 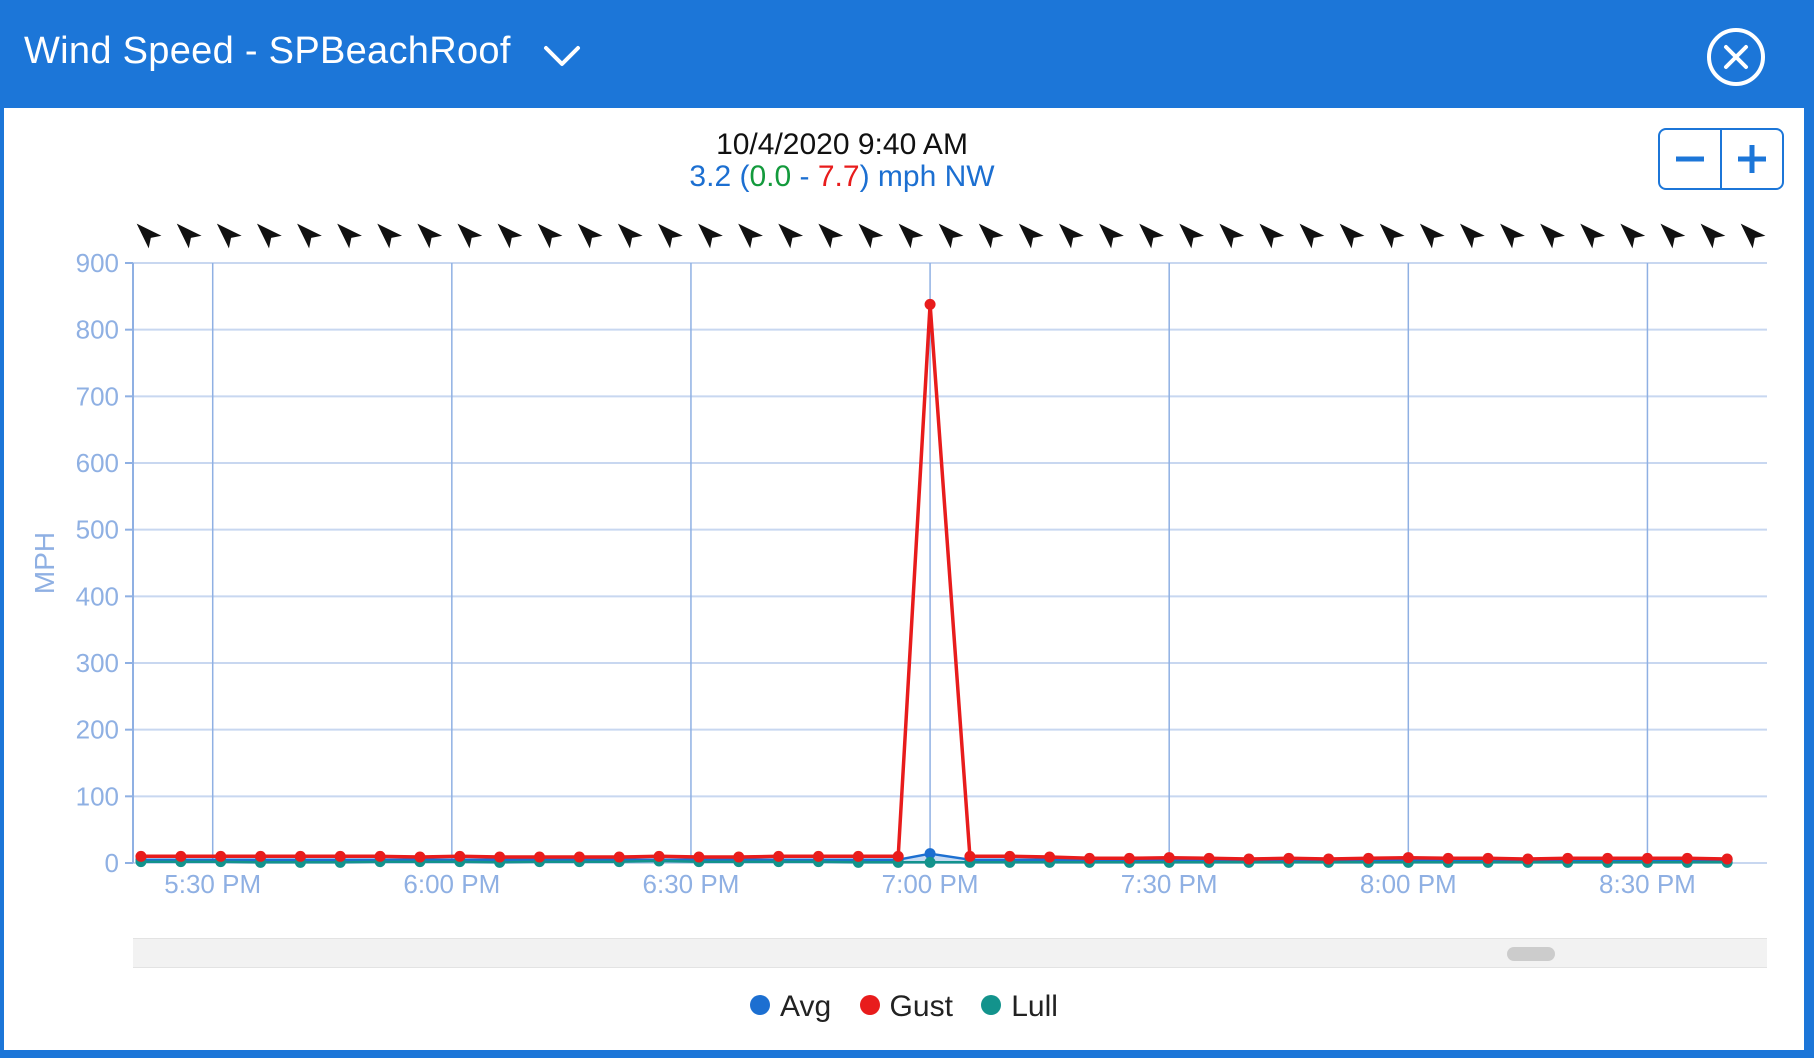 I want to click on legend-label-lull: Lull, so click(x=1034, y=1006).